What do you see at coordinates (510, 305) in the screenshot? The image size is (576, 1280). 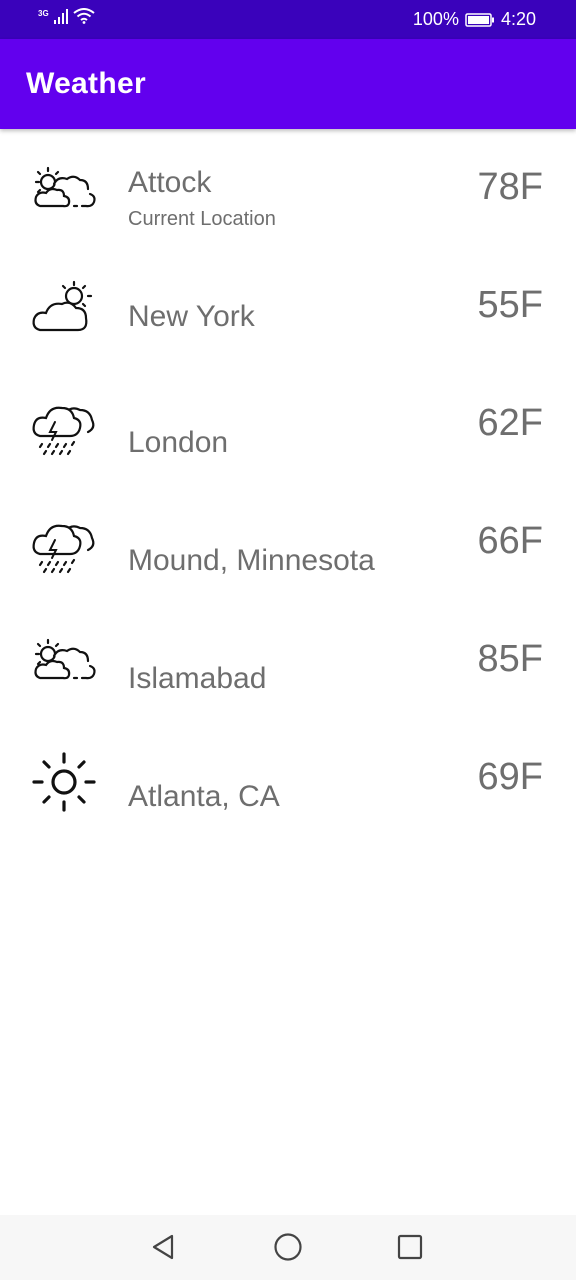 I see `temperature: 55F` at bounding box center [510, 305].